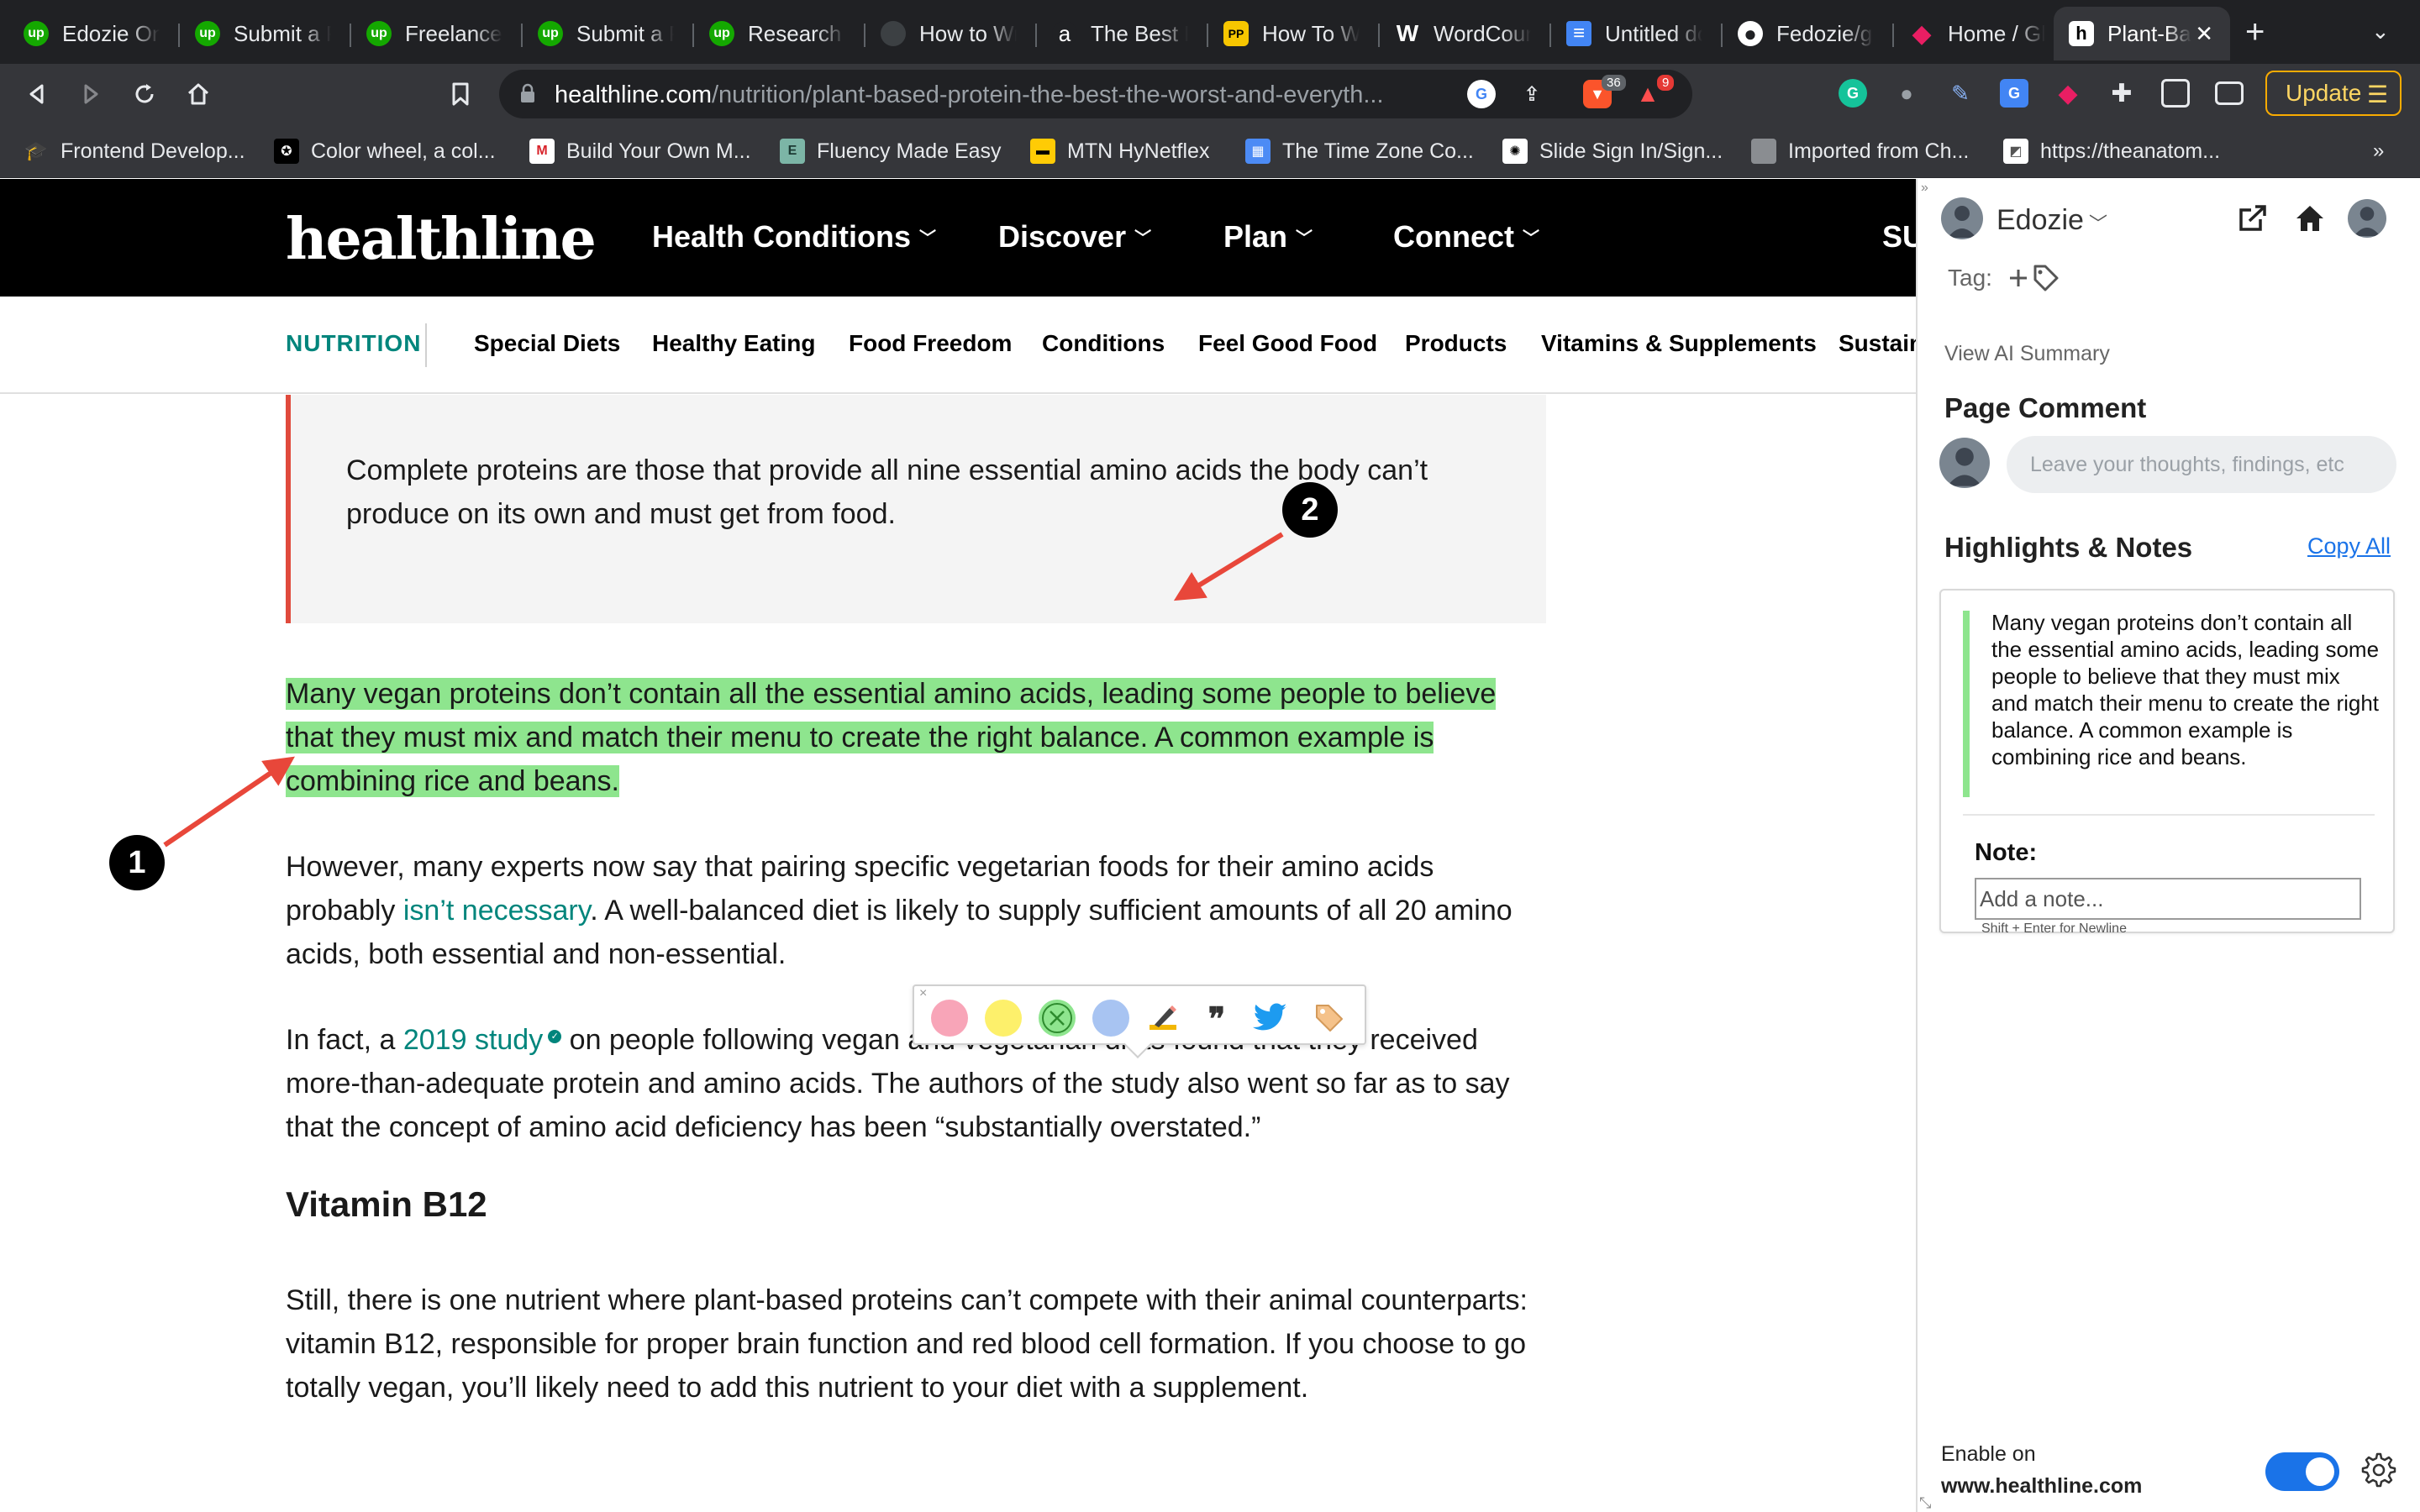  What do you see at coordinates (2379, 1470) in the screenshot?
I see `settings-gear-icon` at bounding box center [2379, 1470].